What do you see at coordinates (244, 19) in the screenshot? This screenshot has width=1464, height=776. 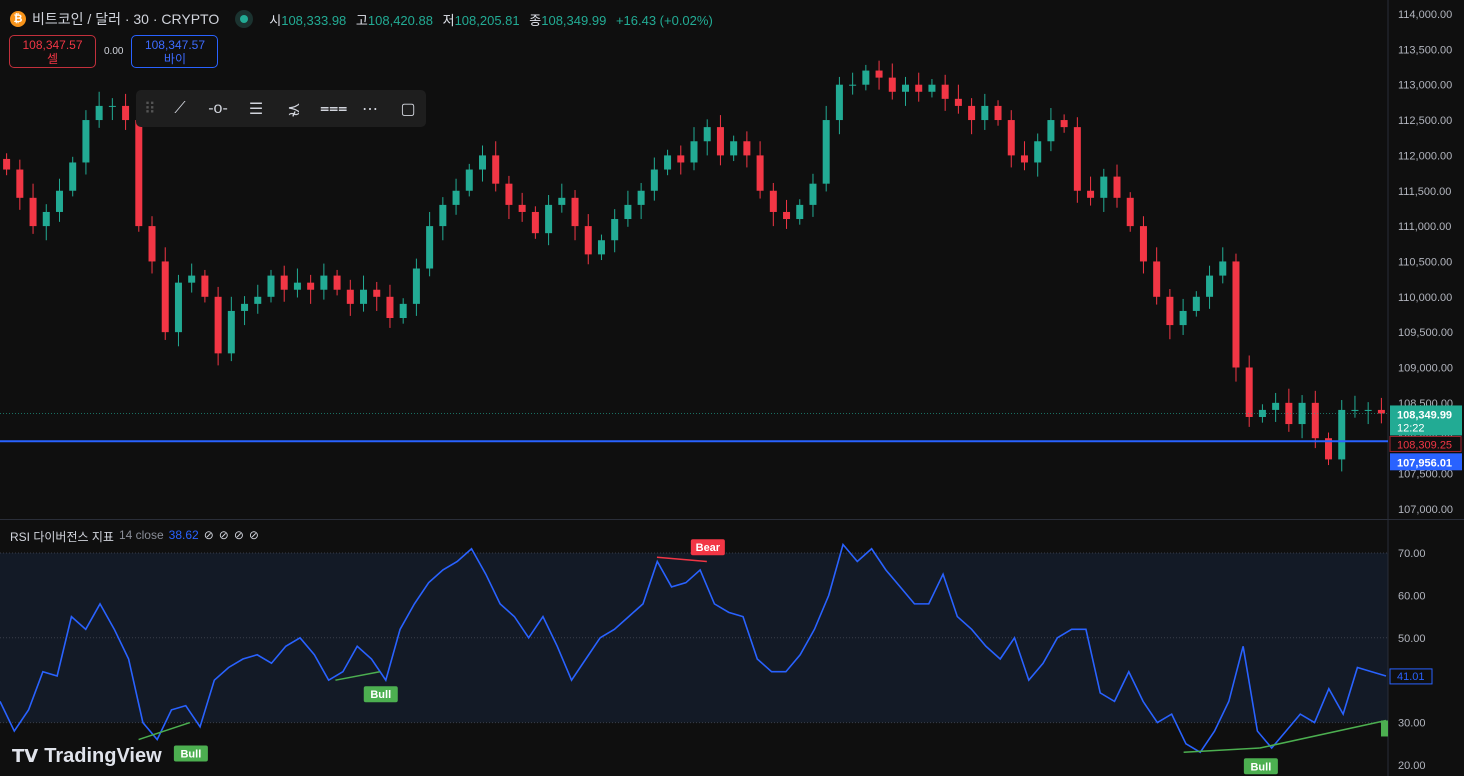 I see `market-status-icon` at bounding box center [244, 19].